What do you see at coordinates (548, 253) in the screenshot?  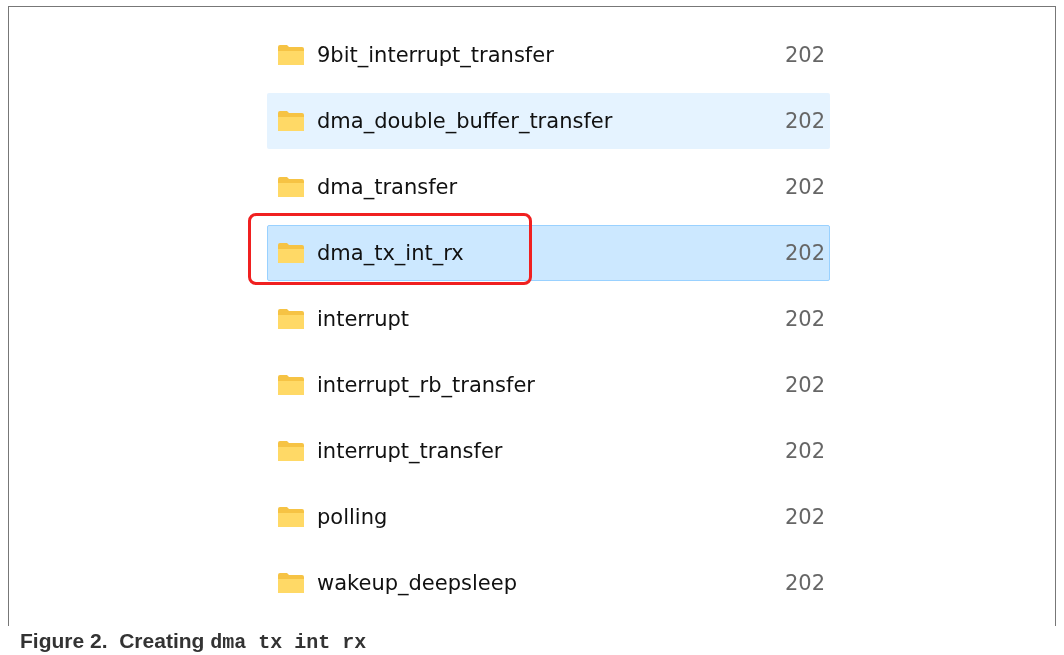 I see `folder-row: dma_tx_int_rx 202` at bounding box center [548, 253].